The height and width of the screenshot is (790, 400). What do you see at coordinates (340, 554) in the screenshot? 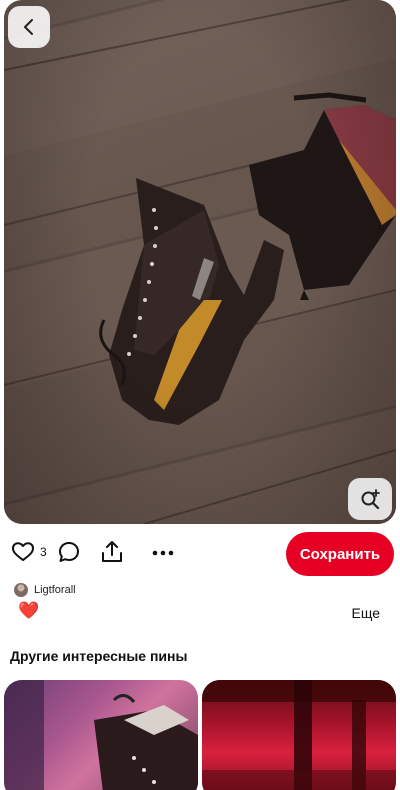
I see `save-button: Сохранить` at bounding box center [340, 554].